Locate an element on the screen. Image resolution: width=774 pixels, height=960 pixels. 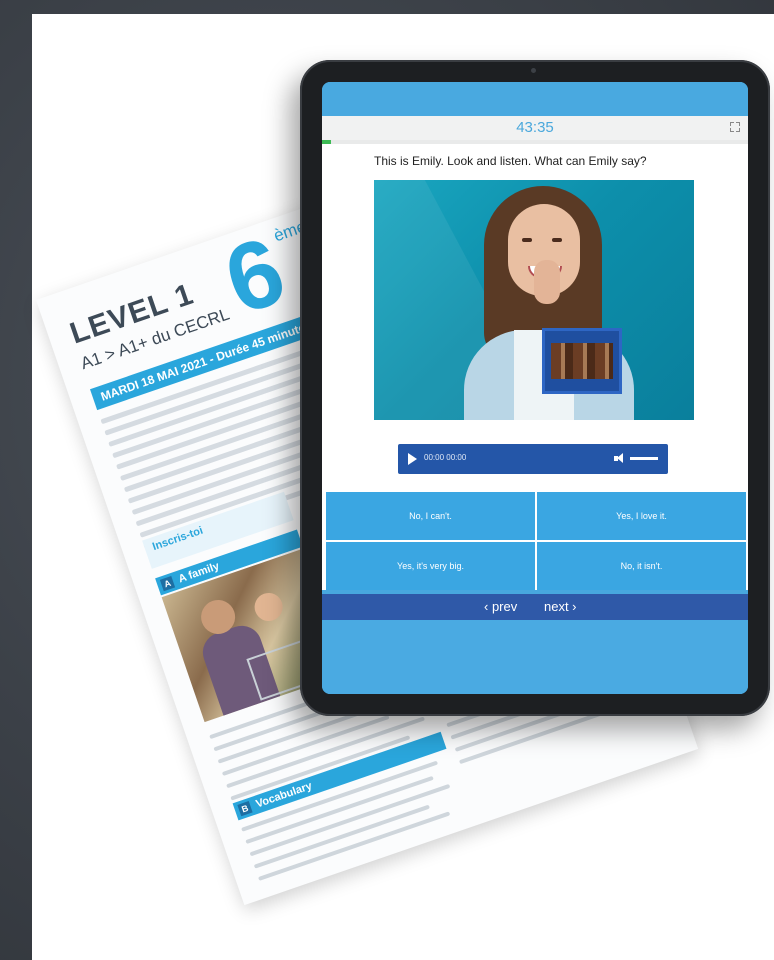
answer-option-4: No, it isn't. is located at coordinates (641, 566).